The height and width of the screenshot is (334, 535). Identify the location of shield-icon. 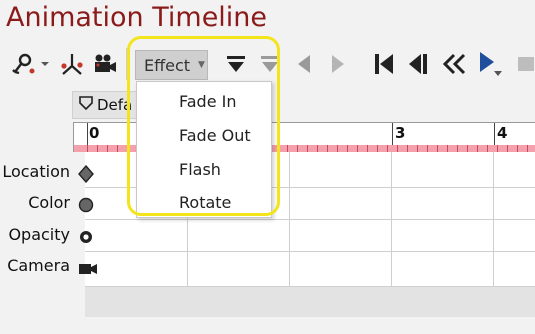
(86, 105).